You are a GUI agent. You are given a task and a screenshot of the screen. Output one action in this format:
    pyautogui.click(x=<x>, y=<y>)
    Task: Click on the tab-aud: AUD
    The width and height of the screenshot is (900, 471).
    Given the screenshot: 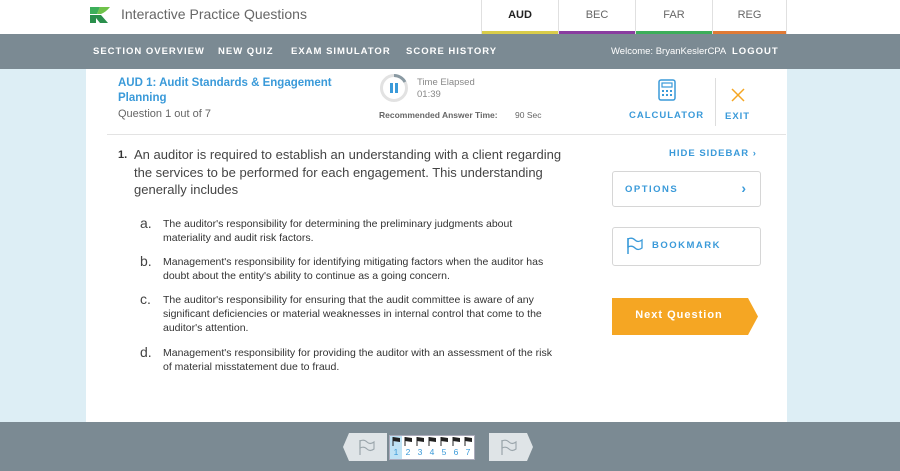 What is the action you would take?
    pyautogui.click(x=519, y=17)
    